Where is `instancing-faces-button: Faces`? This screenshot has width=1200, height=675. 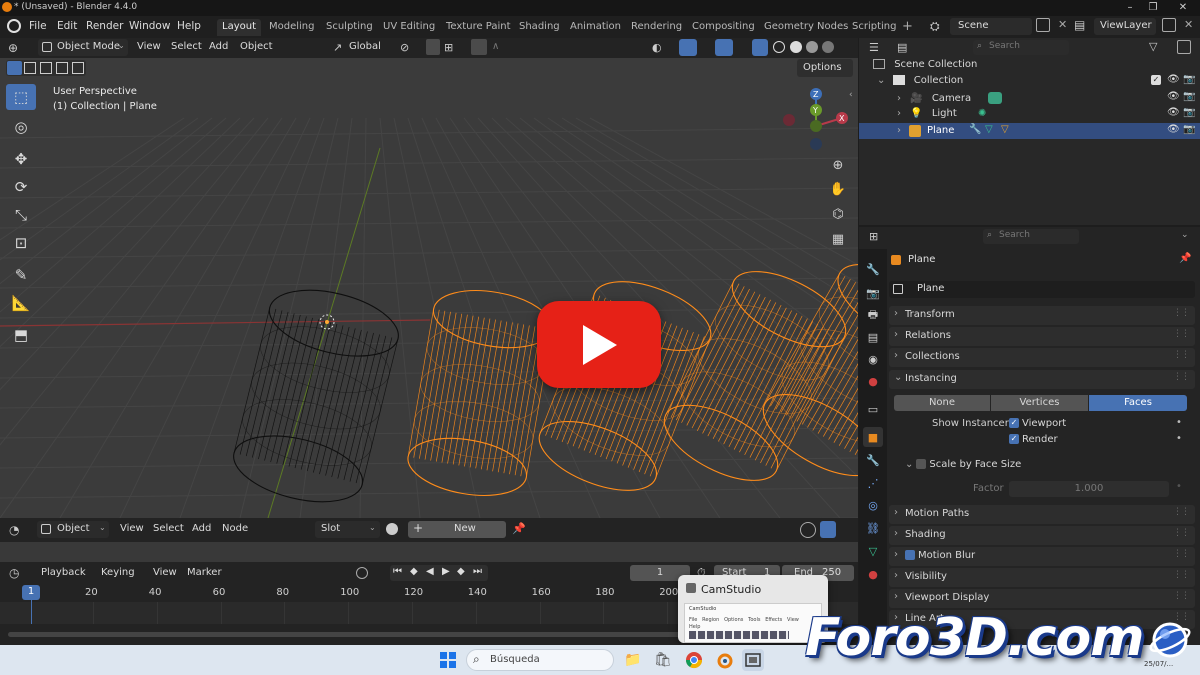
instancing-faces-button: Faces is located at coordinates (1138, 403).